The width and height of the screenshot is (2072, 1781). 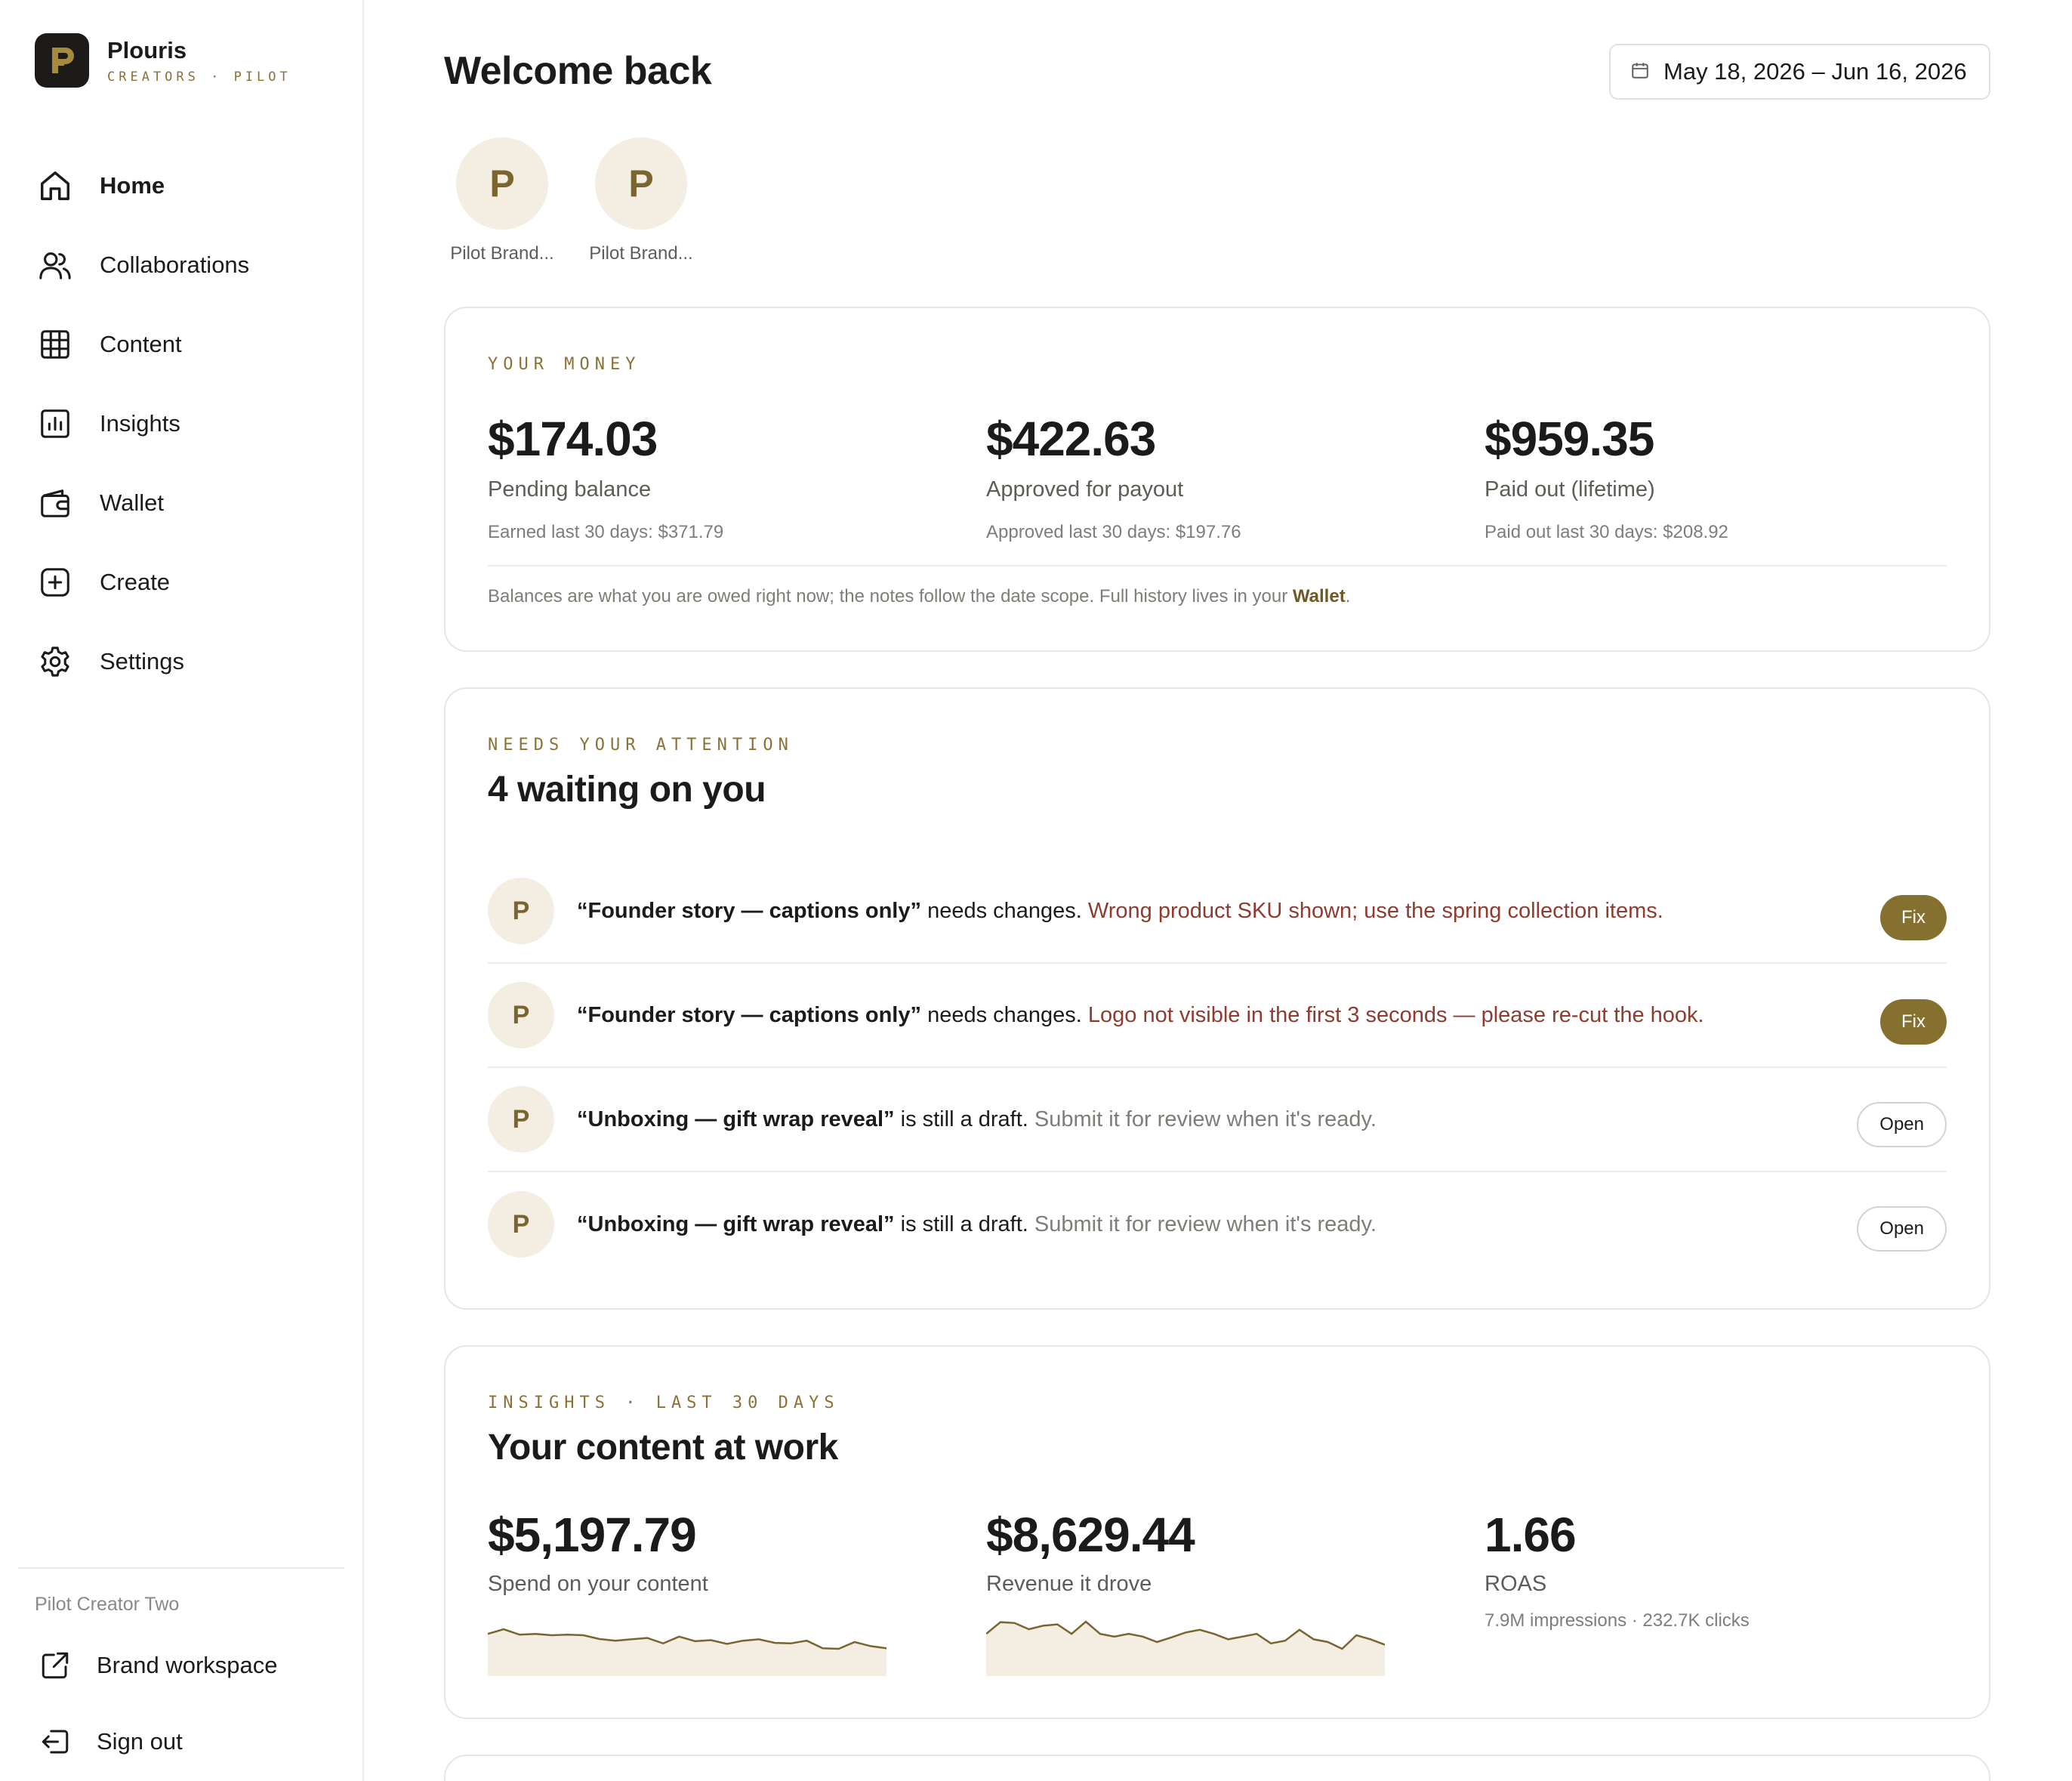 I want to click on brand: Plouris CREATORS · PILOT, so click(x=163, y=60).